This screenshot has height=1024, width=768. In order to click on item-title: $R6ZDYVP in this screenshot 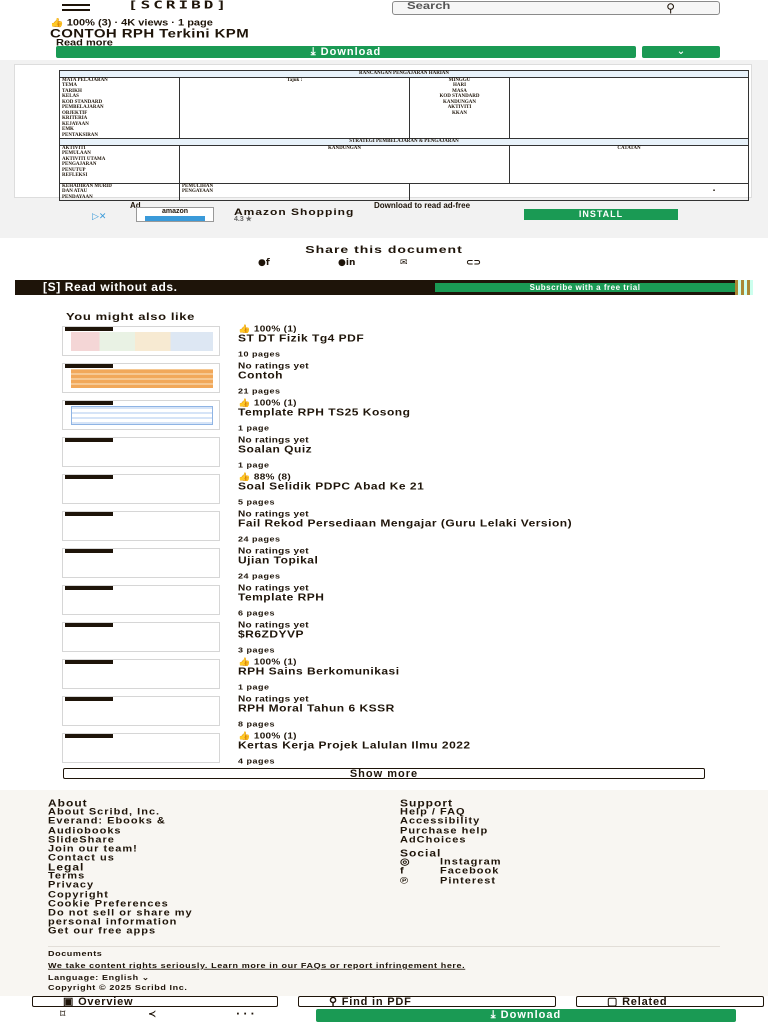, I will do `click(498, 634)`.